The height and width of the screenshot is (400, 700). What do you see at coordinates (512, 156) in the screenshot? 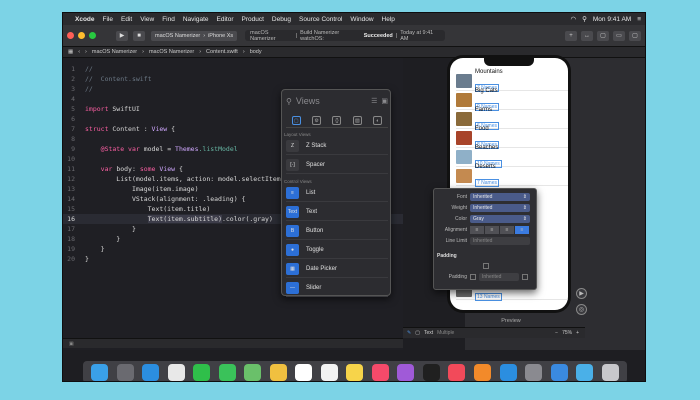
I see `list-row: Beaches 10 Names` at bounding box center [512, 156].